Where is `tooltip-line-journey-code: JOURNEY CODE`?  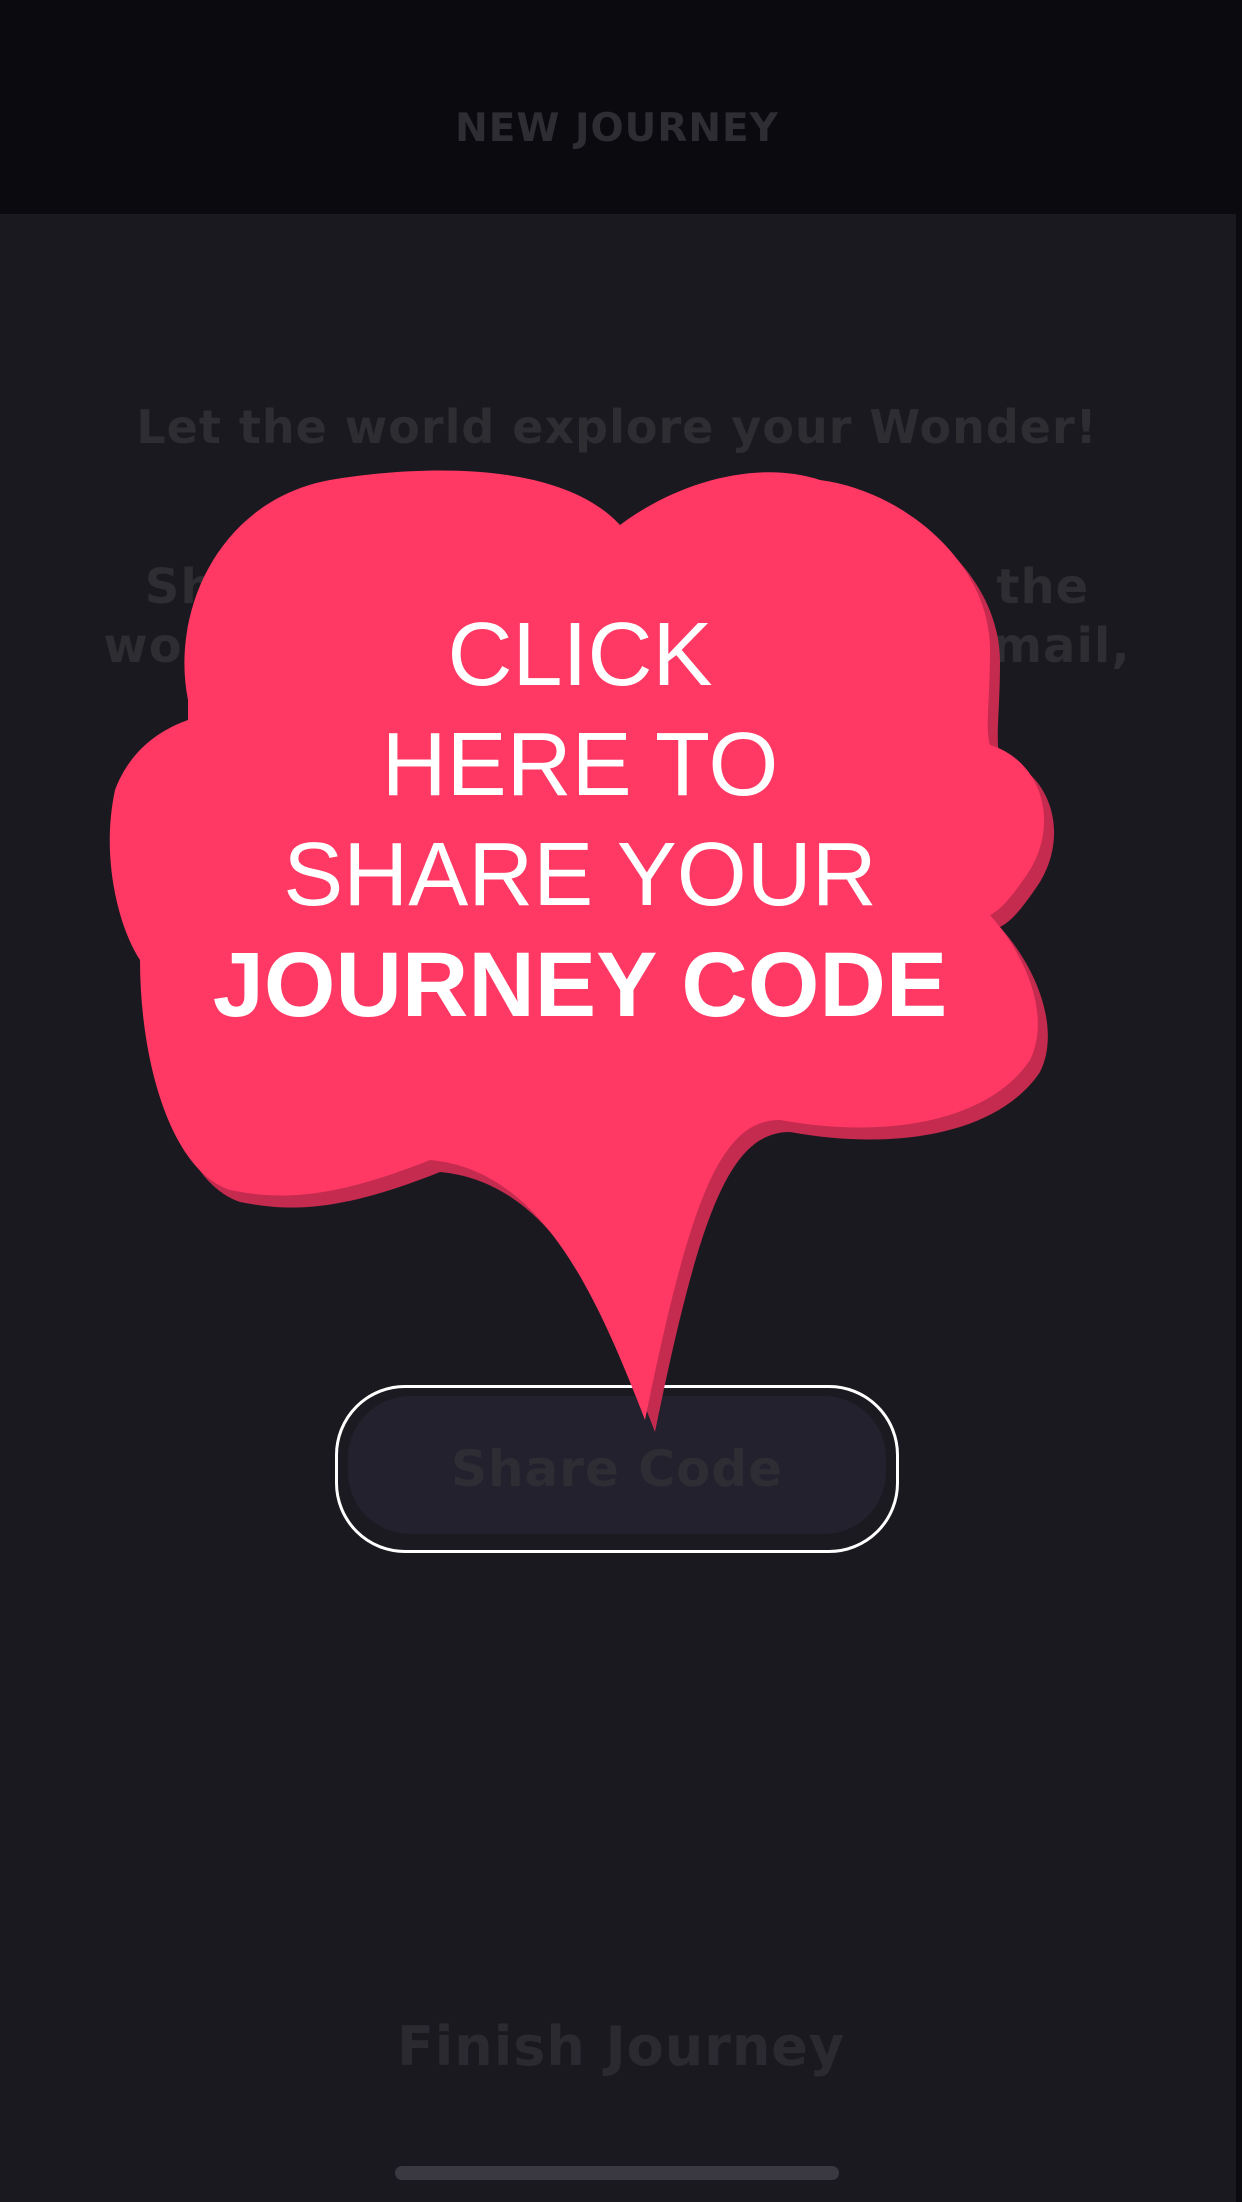 tooltip-line-journey-code: JOURNEY CODE is located at coordinates (580, 985).